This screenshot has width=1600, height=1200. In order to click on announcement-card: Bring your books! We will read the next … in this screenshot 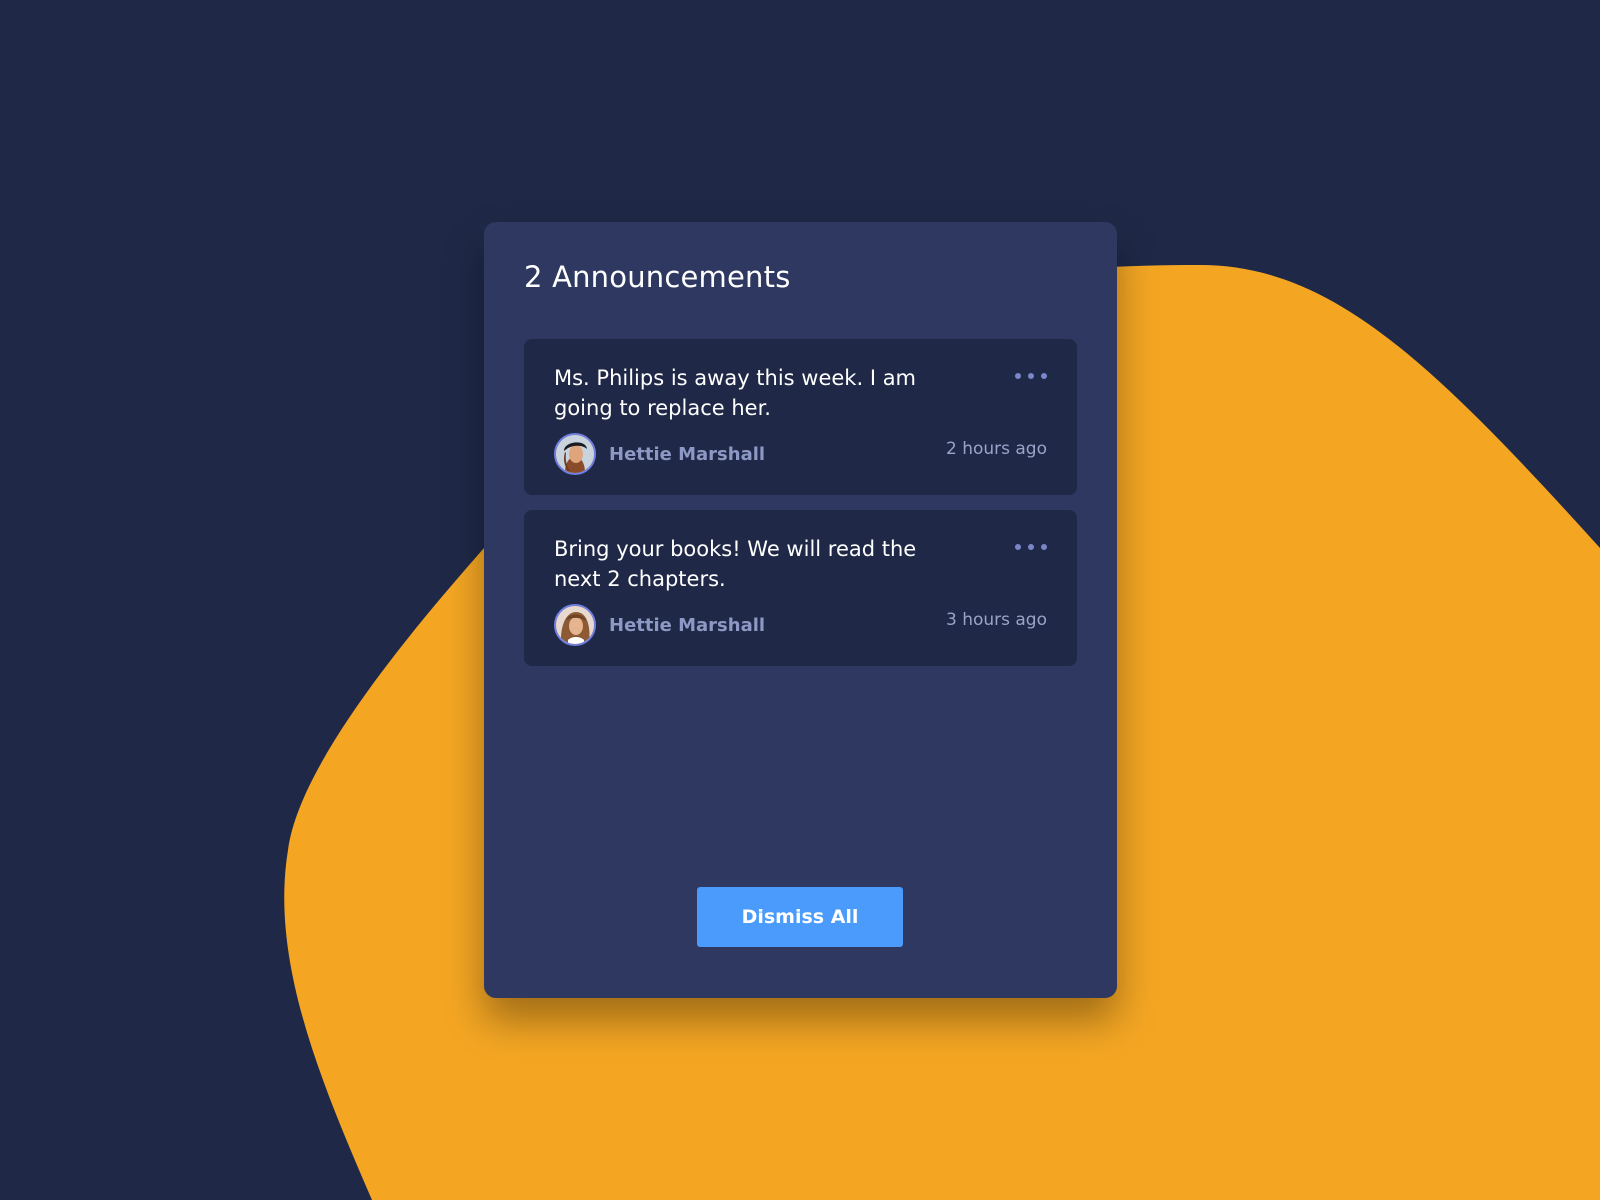, I will do `click(800, 588)`.